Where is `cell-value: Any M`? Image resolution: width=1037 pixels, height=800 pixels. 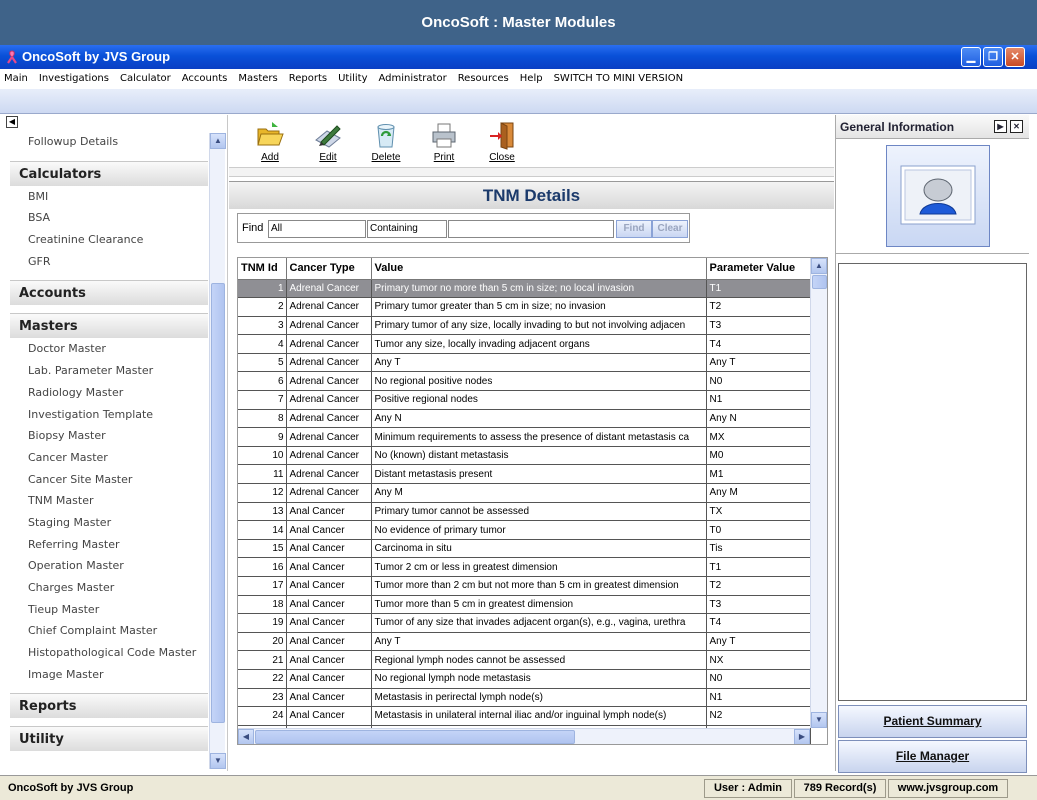 cell-value: Any M is located at coordinates (539, 493).